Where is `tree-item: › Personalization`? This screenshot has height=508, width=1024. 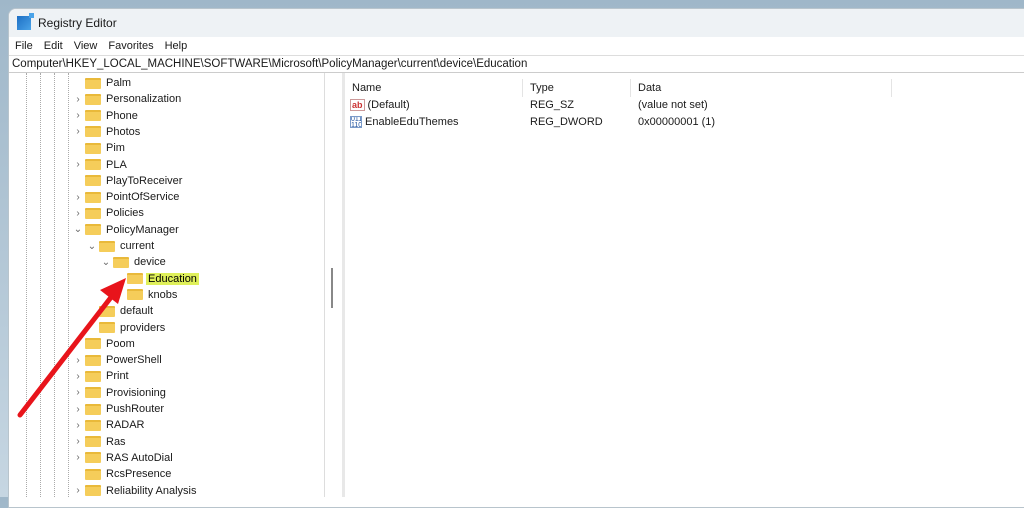
tree-item: › Personalization is located at coordinates (128, 99).